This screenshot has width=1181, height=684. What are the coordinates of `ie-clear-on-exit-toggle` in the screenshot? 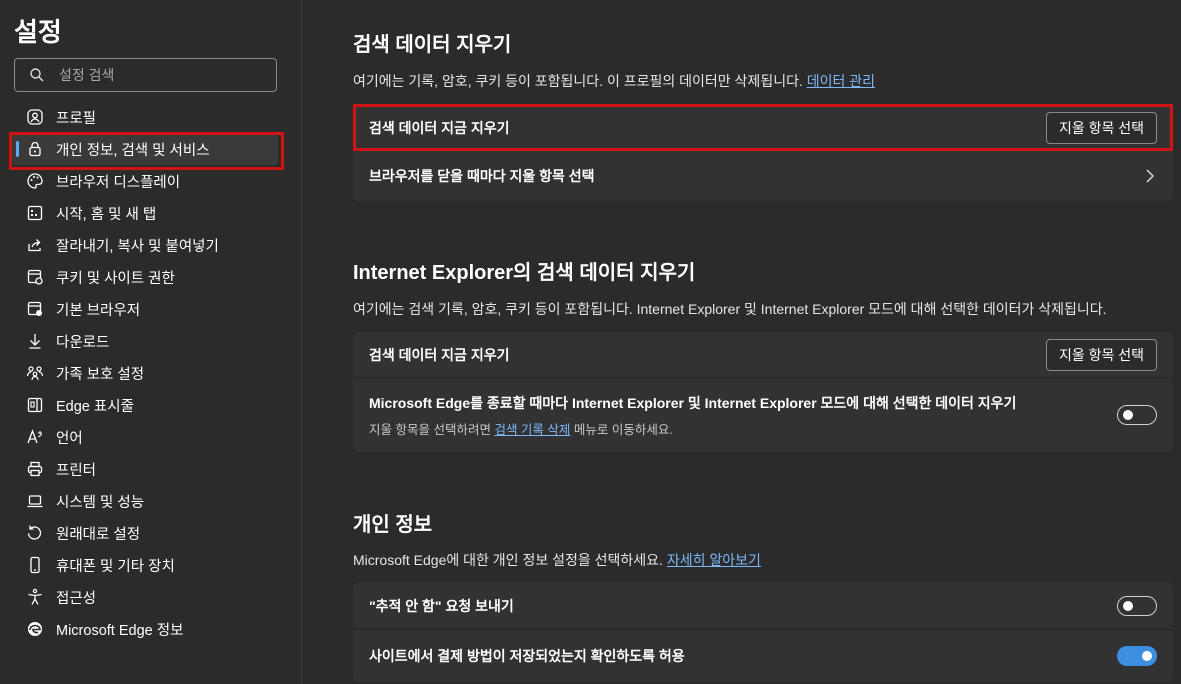 It's located at (1137, 415).